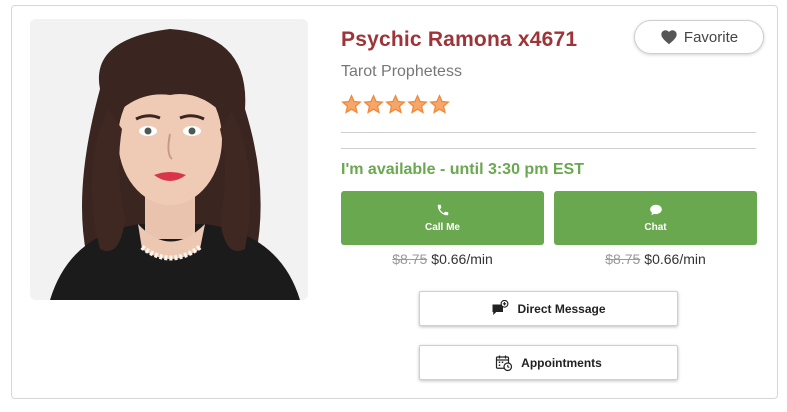  Describe the element at coordinates (504, 363) in the screenshot. I see `calendar-clock-icon` at that location.